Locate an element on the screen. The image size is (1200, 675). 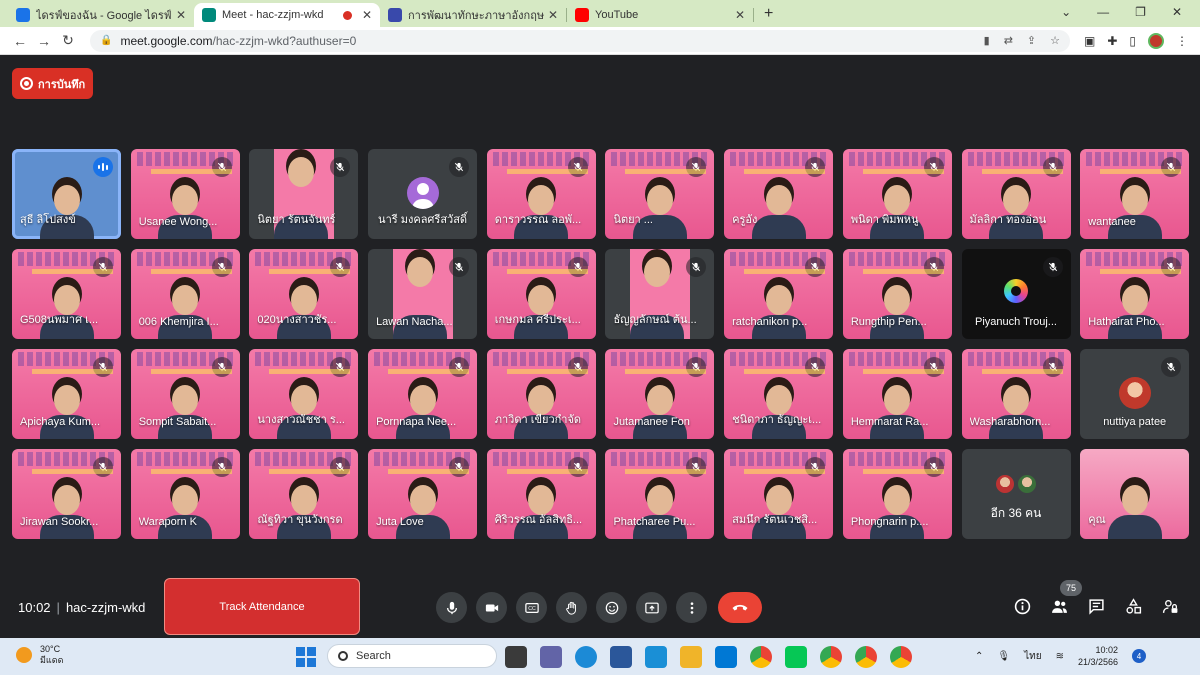
leave-call-button is located at coordinates (740, 607).